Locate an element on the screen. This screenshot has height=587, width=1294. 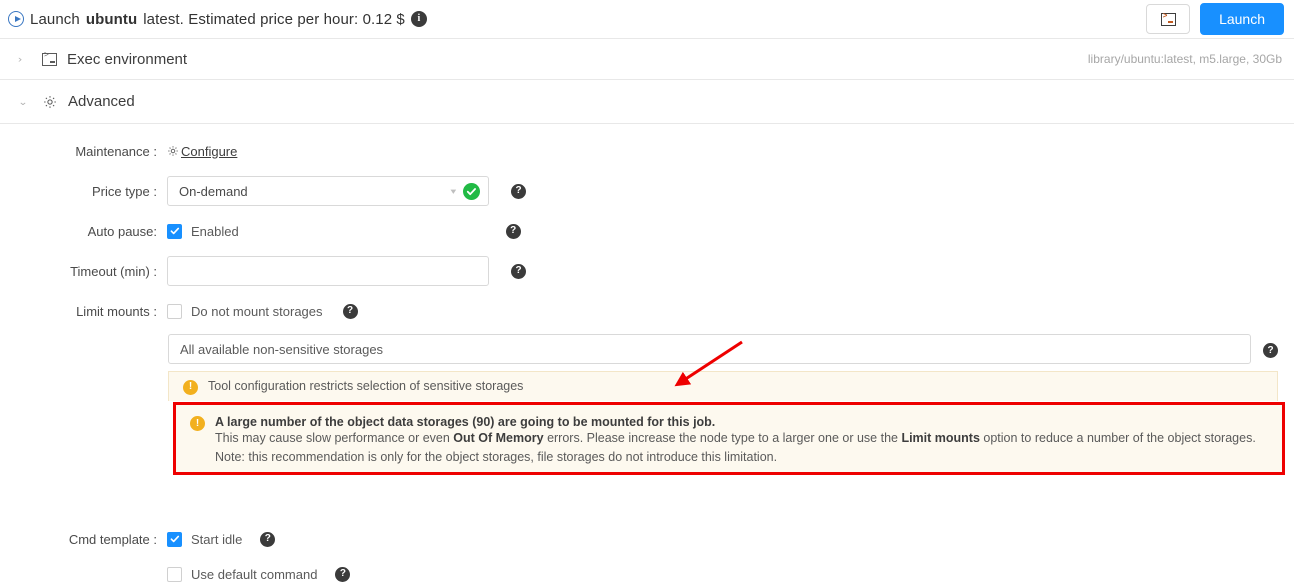
timeout-help-icon: ? is located at coordinates (518, 271).